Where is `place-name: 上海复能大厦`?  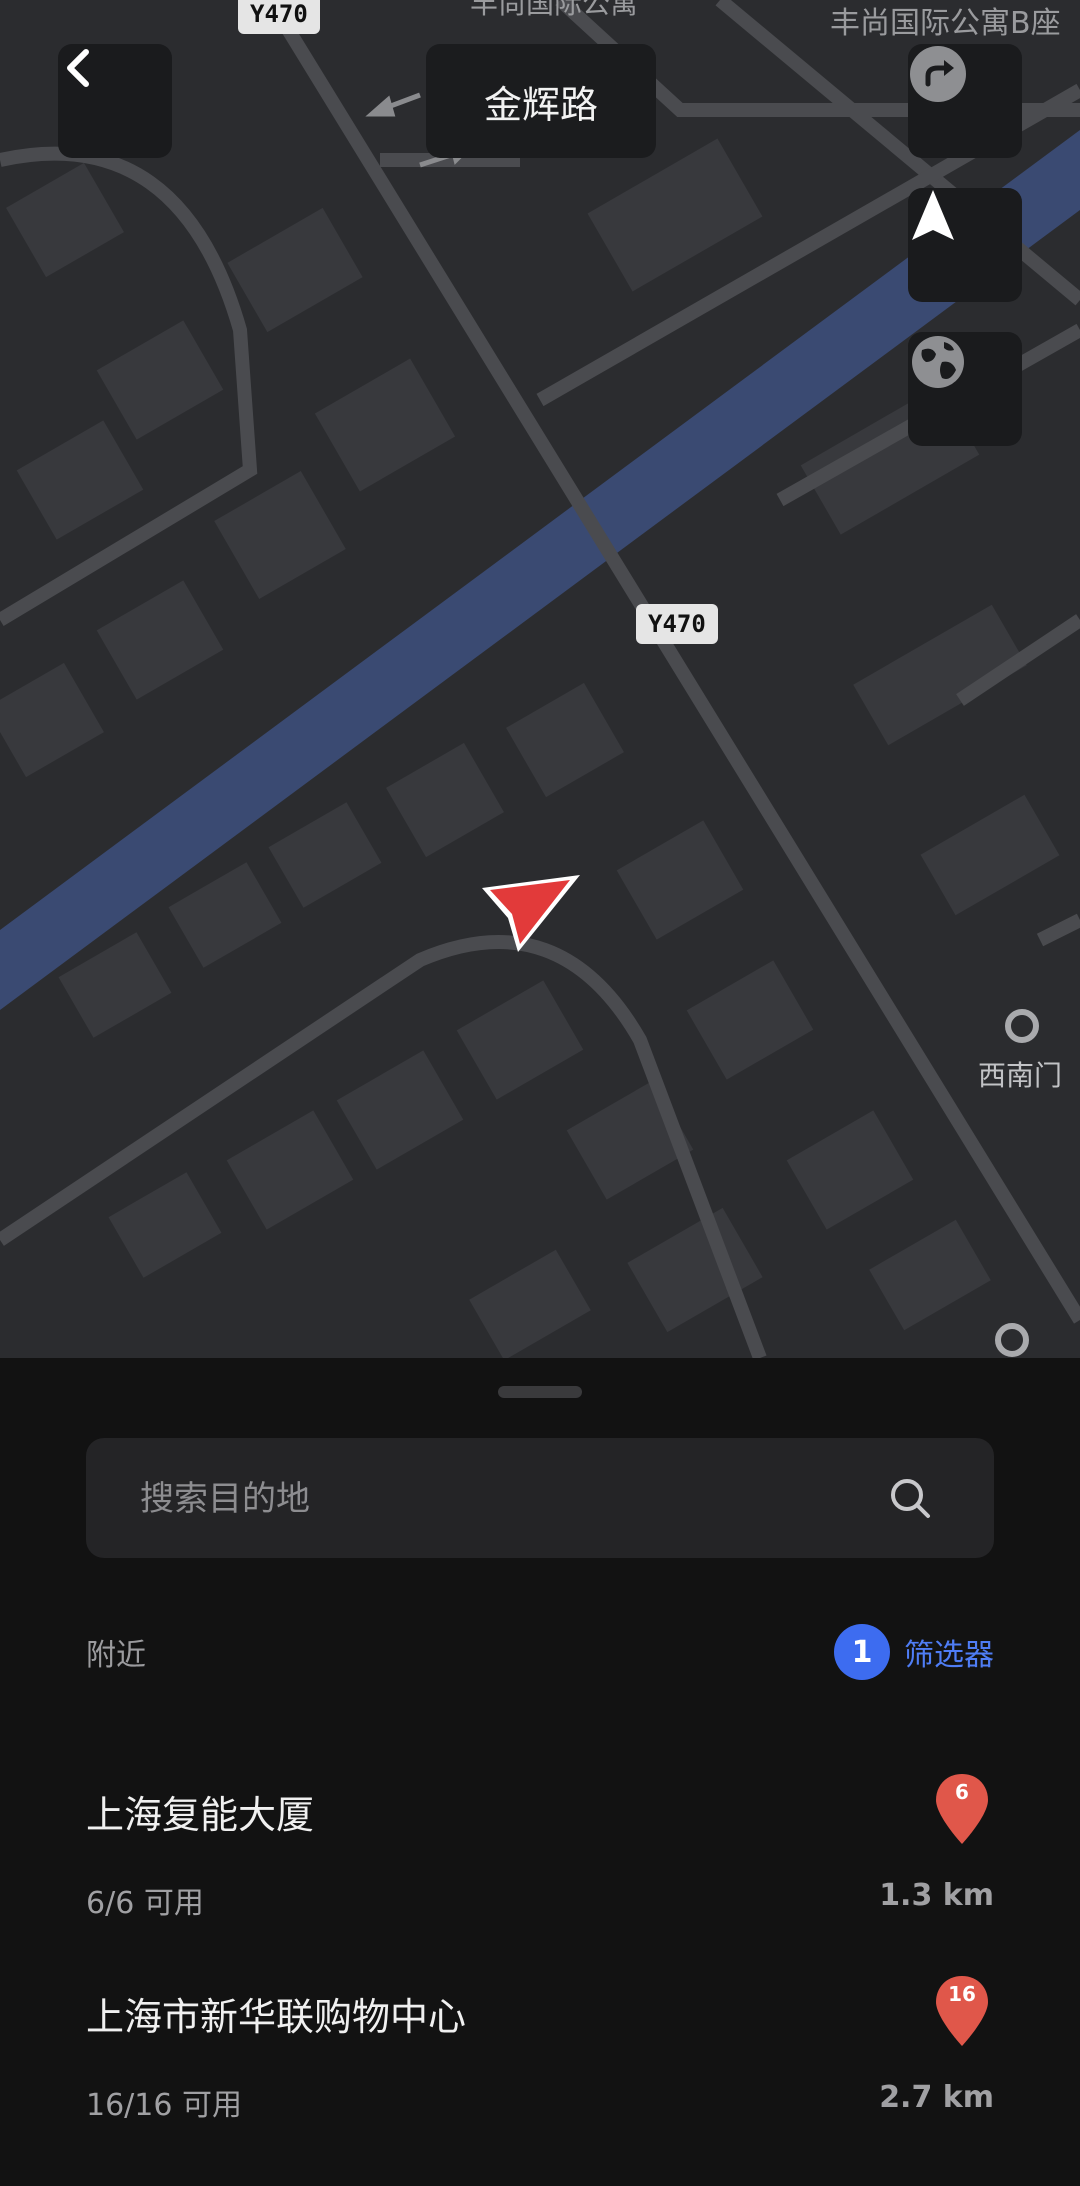
place-name: 上海复能大厦 is located at coordinates (200, 1815).